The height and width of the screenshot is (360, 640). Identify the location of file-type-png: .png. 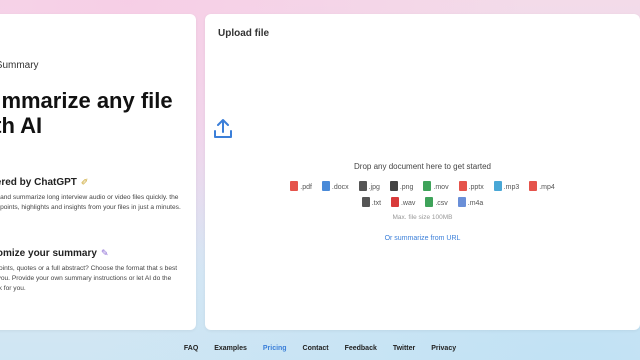
(401, 186).